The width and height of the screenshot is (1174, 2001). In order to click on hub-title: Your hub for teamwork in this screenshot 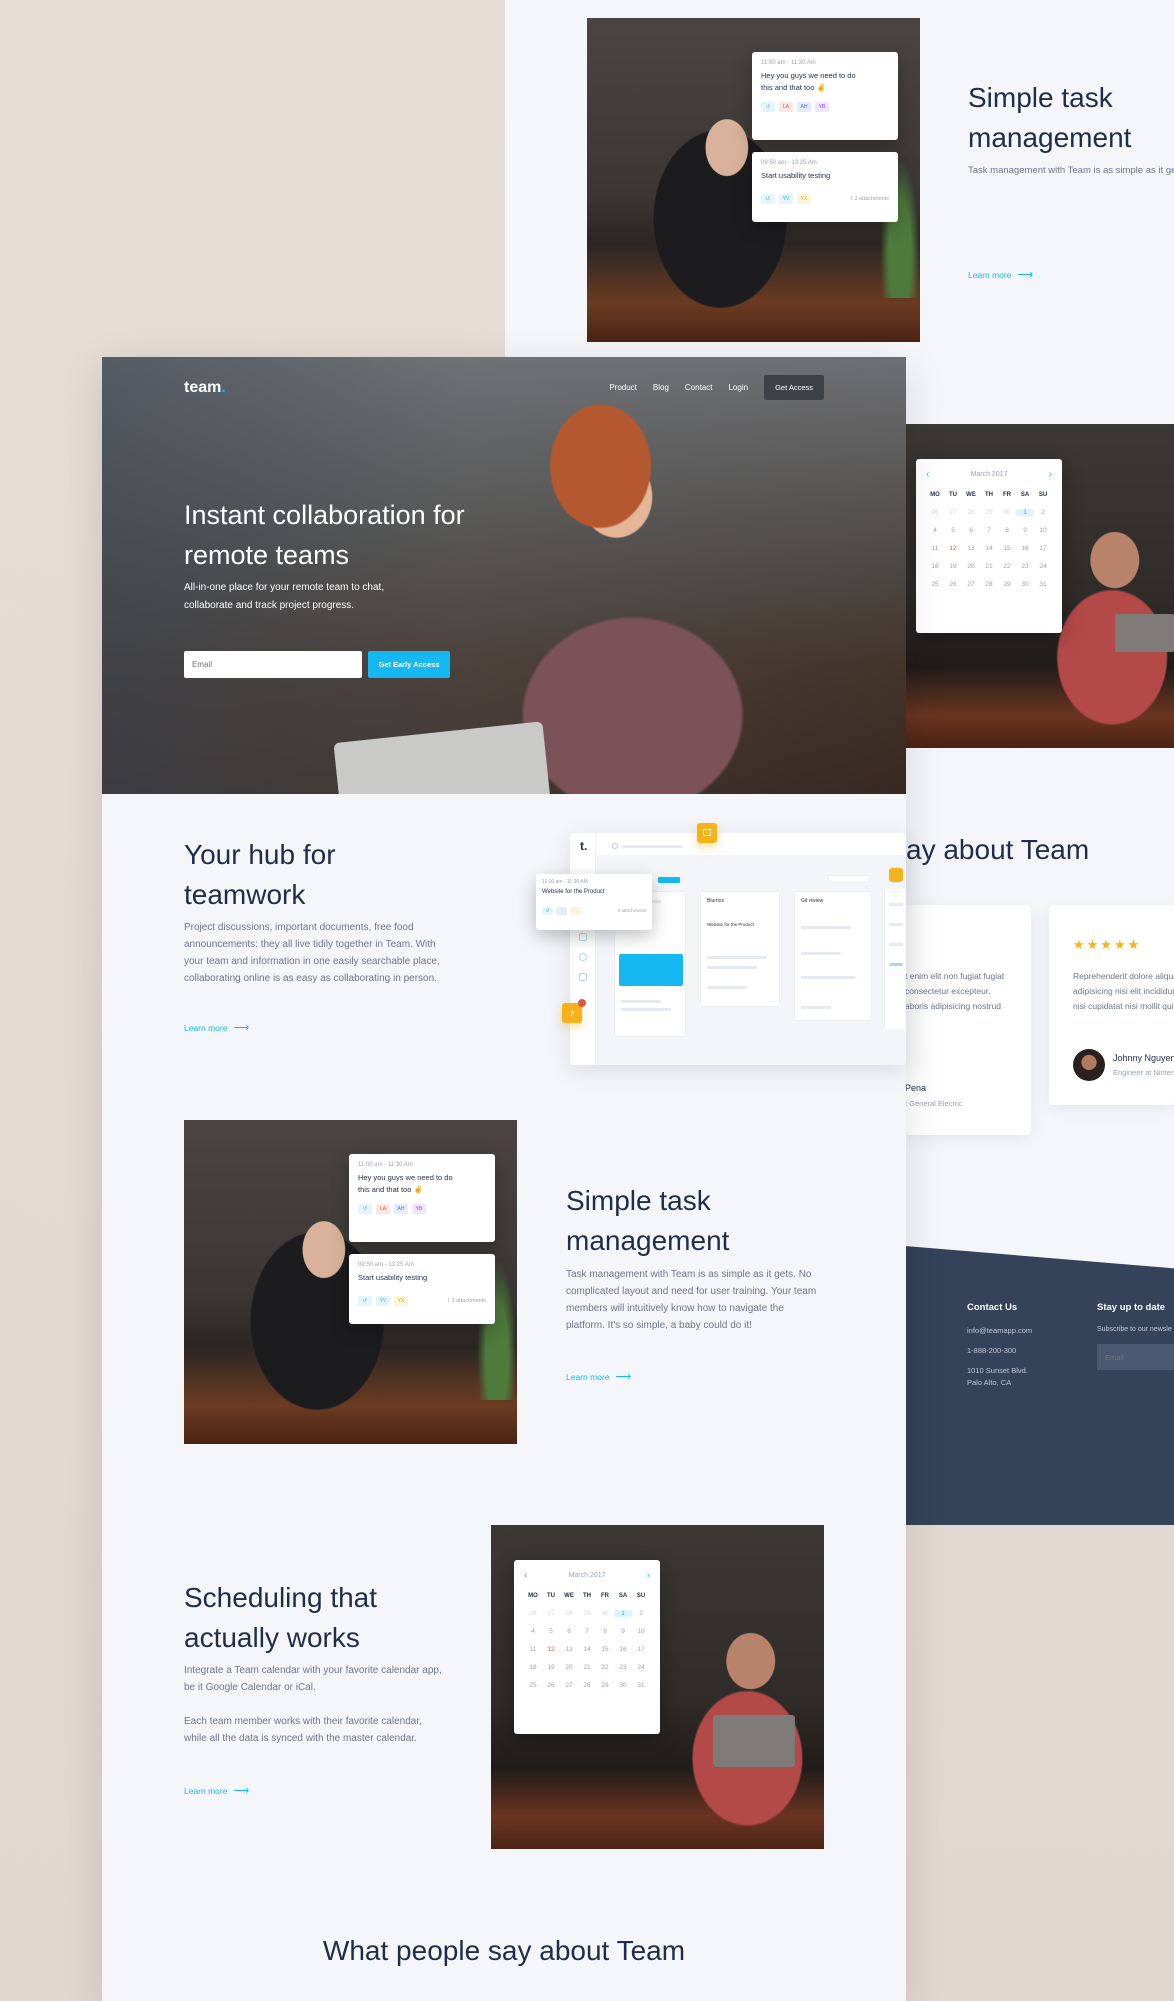, I will do `click(260, 874)`.